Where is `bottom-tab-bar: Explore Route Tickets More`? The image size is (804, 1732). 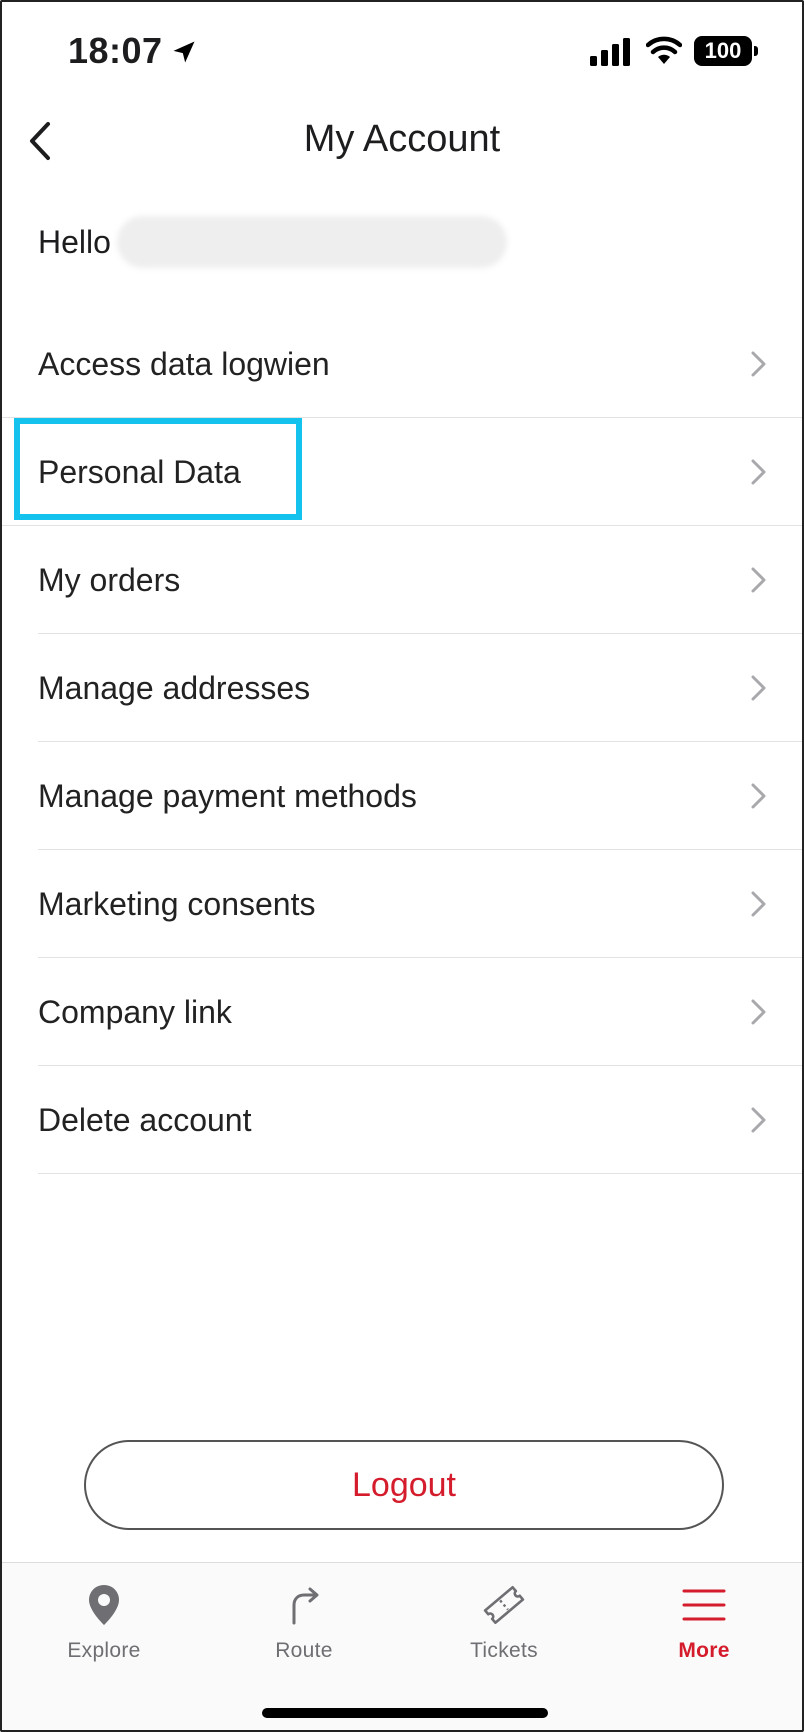 bottom-tab-bar: Explore Route Tickets More is located at coordinates (402, 1646).